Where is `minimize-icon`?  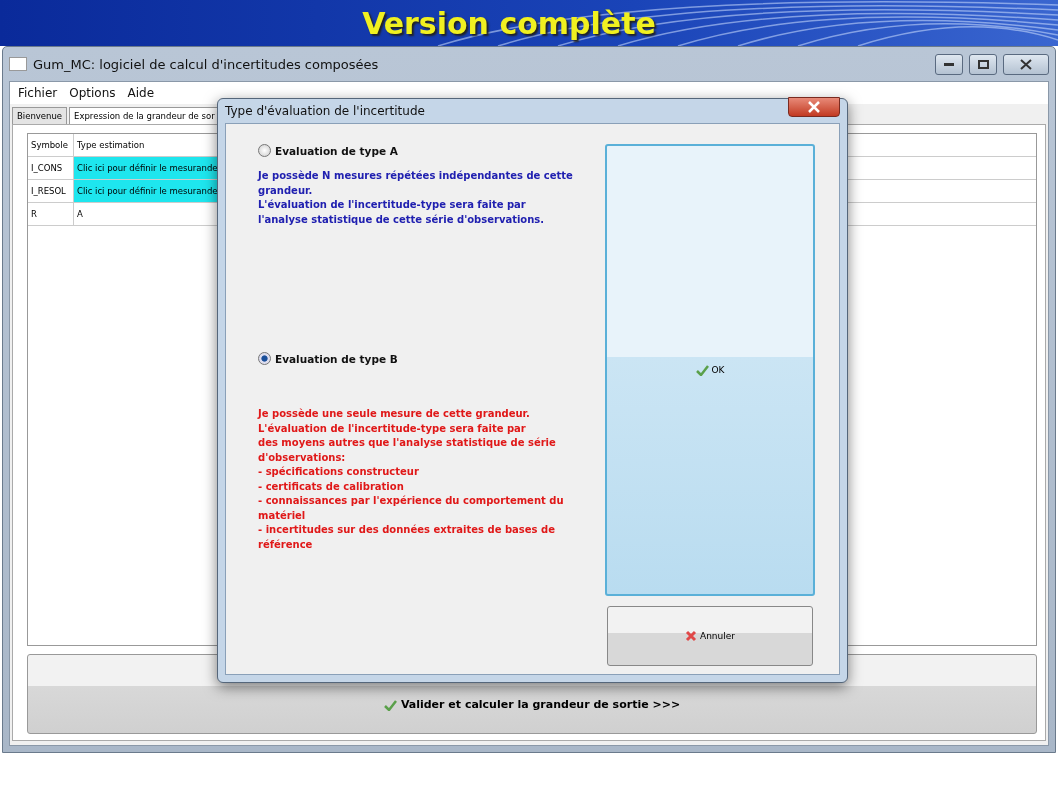
minimize-icon is located at coordinates (949, 64).